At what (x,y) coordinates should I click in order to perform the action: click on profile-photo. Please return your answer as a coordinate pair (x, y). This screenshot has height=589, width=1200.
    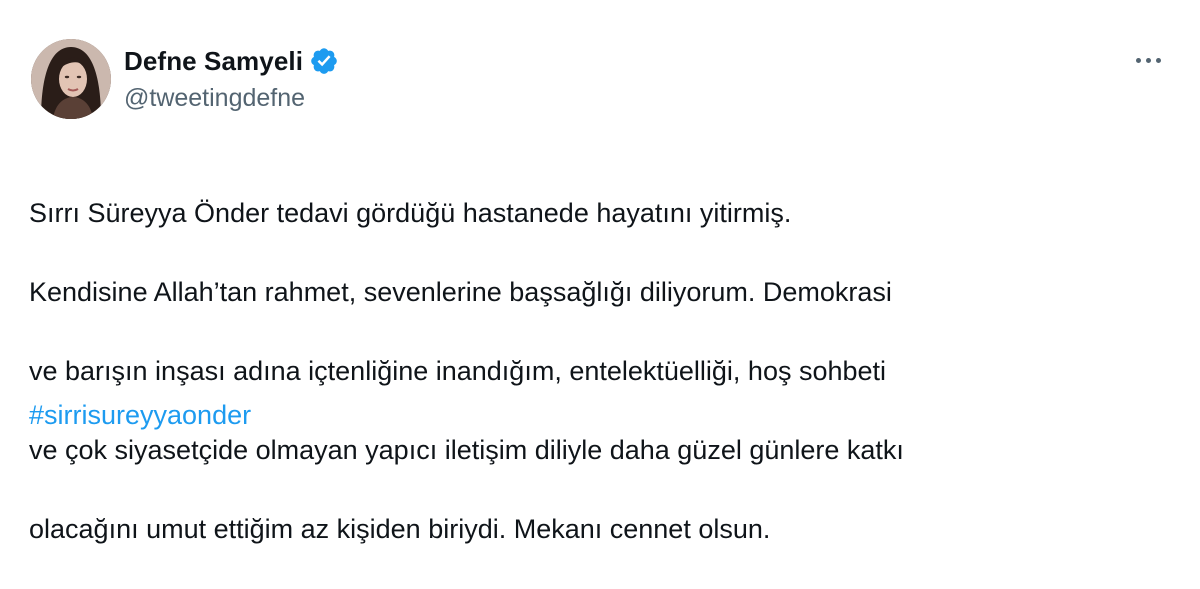
    Looking at the image, I should click on (71, 79).